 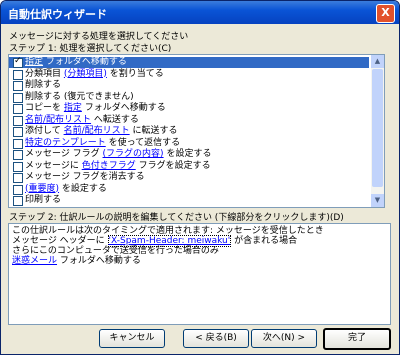 I want to click on action-row: 名前/配布リスト へ転送する, so click(x=189, y=120).